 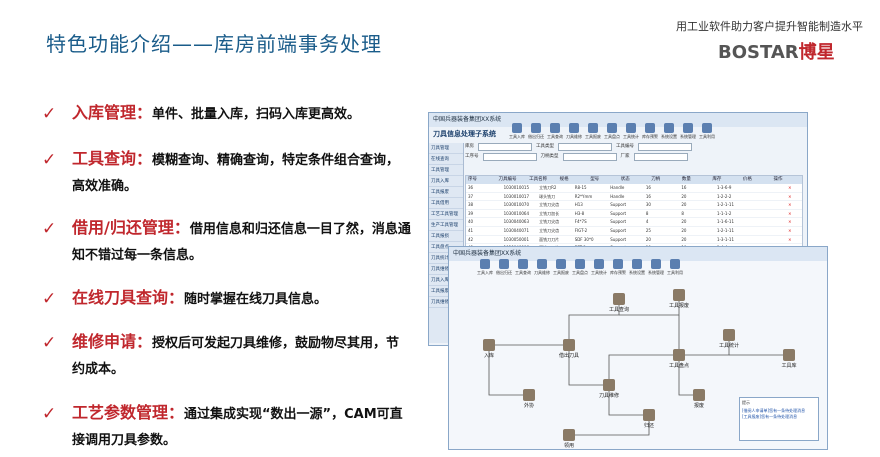 I want to click on flow-node: 报废, so click(x=699, y=399).